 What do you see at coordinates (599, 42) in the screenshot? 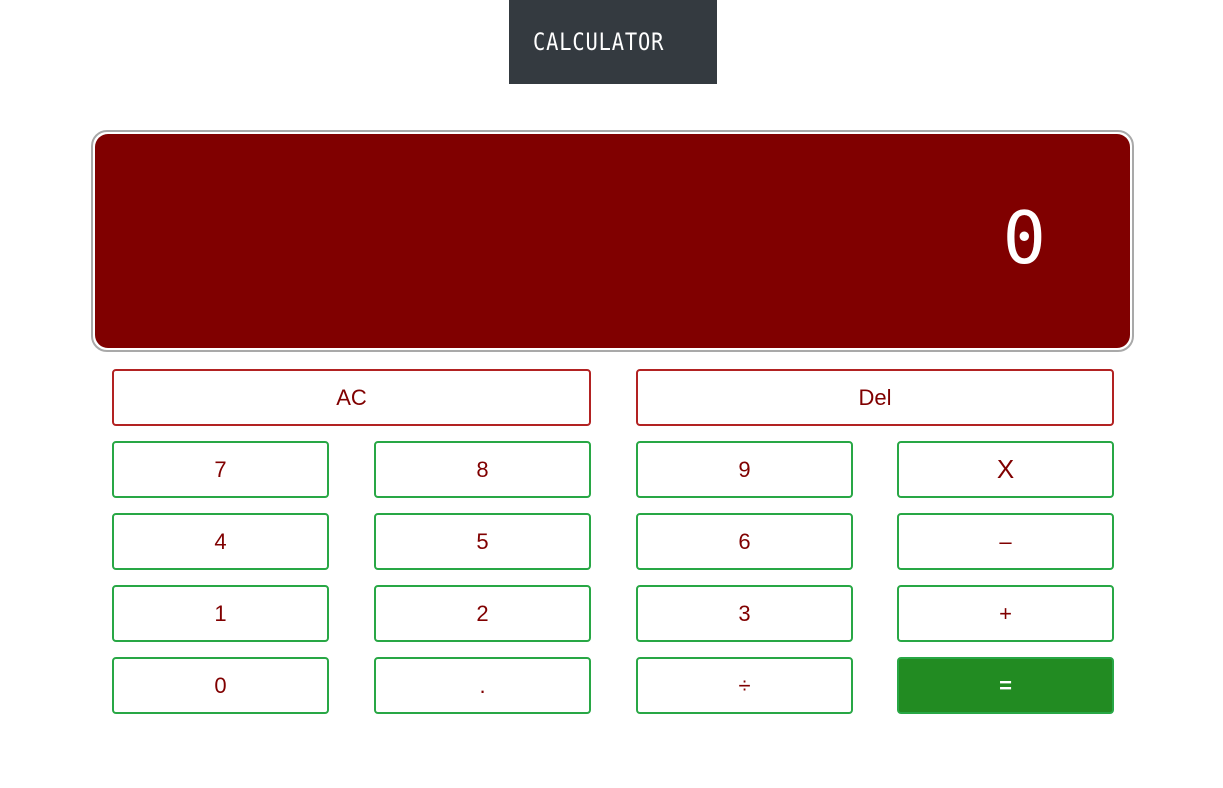
I see `app-title: CALCULATOR` at bounding box center [599, 42].